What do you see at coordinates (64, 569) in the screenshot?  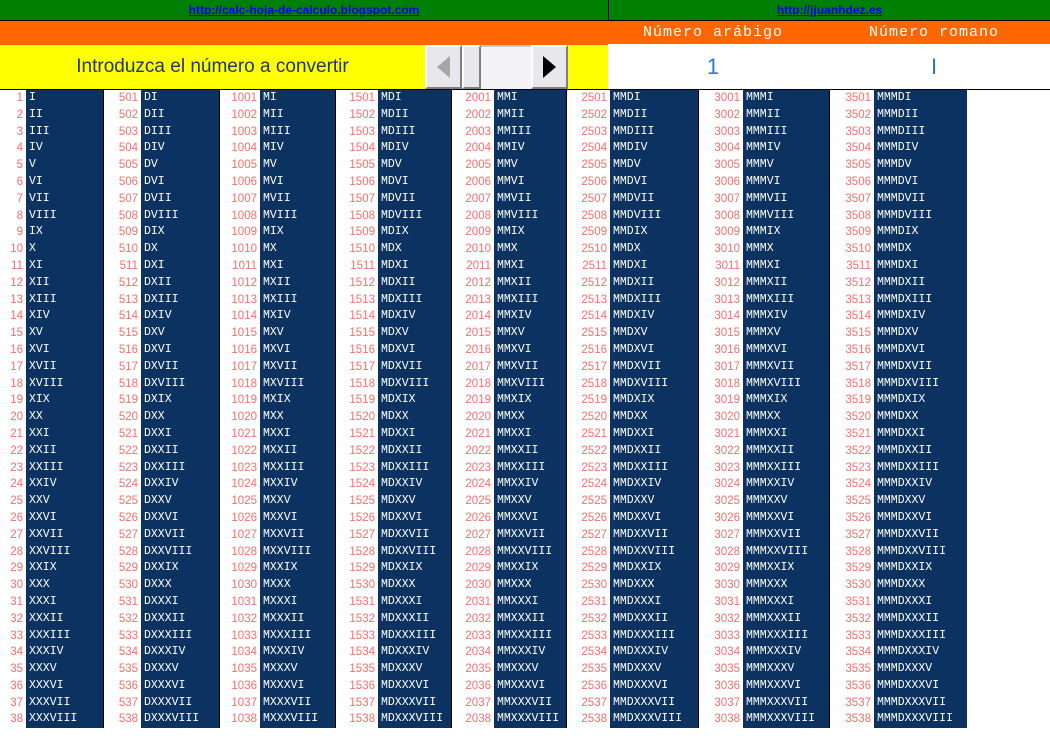 I see `roman-cell: XXIX` at bounding box center [64, 569].